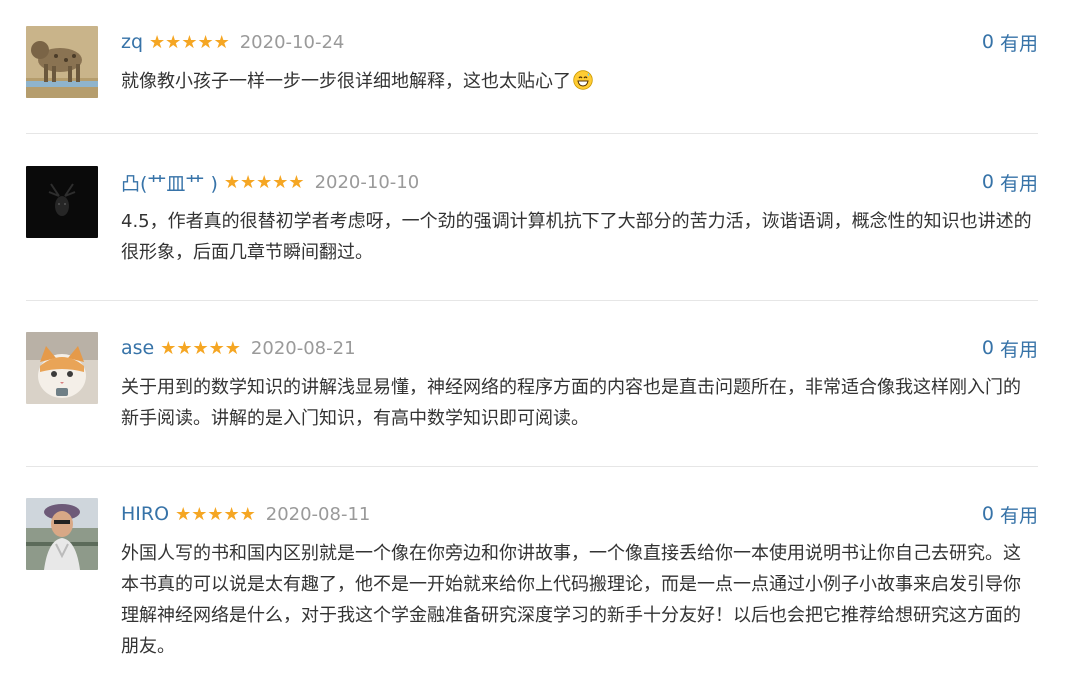 The height and width of the screenshot is (680, 1070). Describe the element at coordinates (292, 42) in the screenshot. I see `review-date: 2020-10-24` at that location.